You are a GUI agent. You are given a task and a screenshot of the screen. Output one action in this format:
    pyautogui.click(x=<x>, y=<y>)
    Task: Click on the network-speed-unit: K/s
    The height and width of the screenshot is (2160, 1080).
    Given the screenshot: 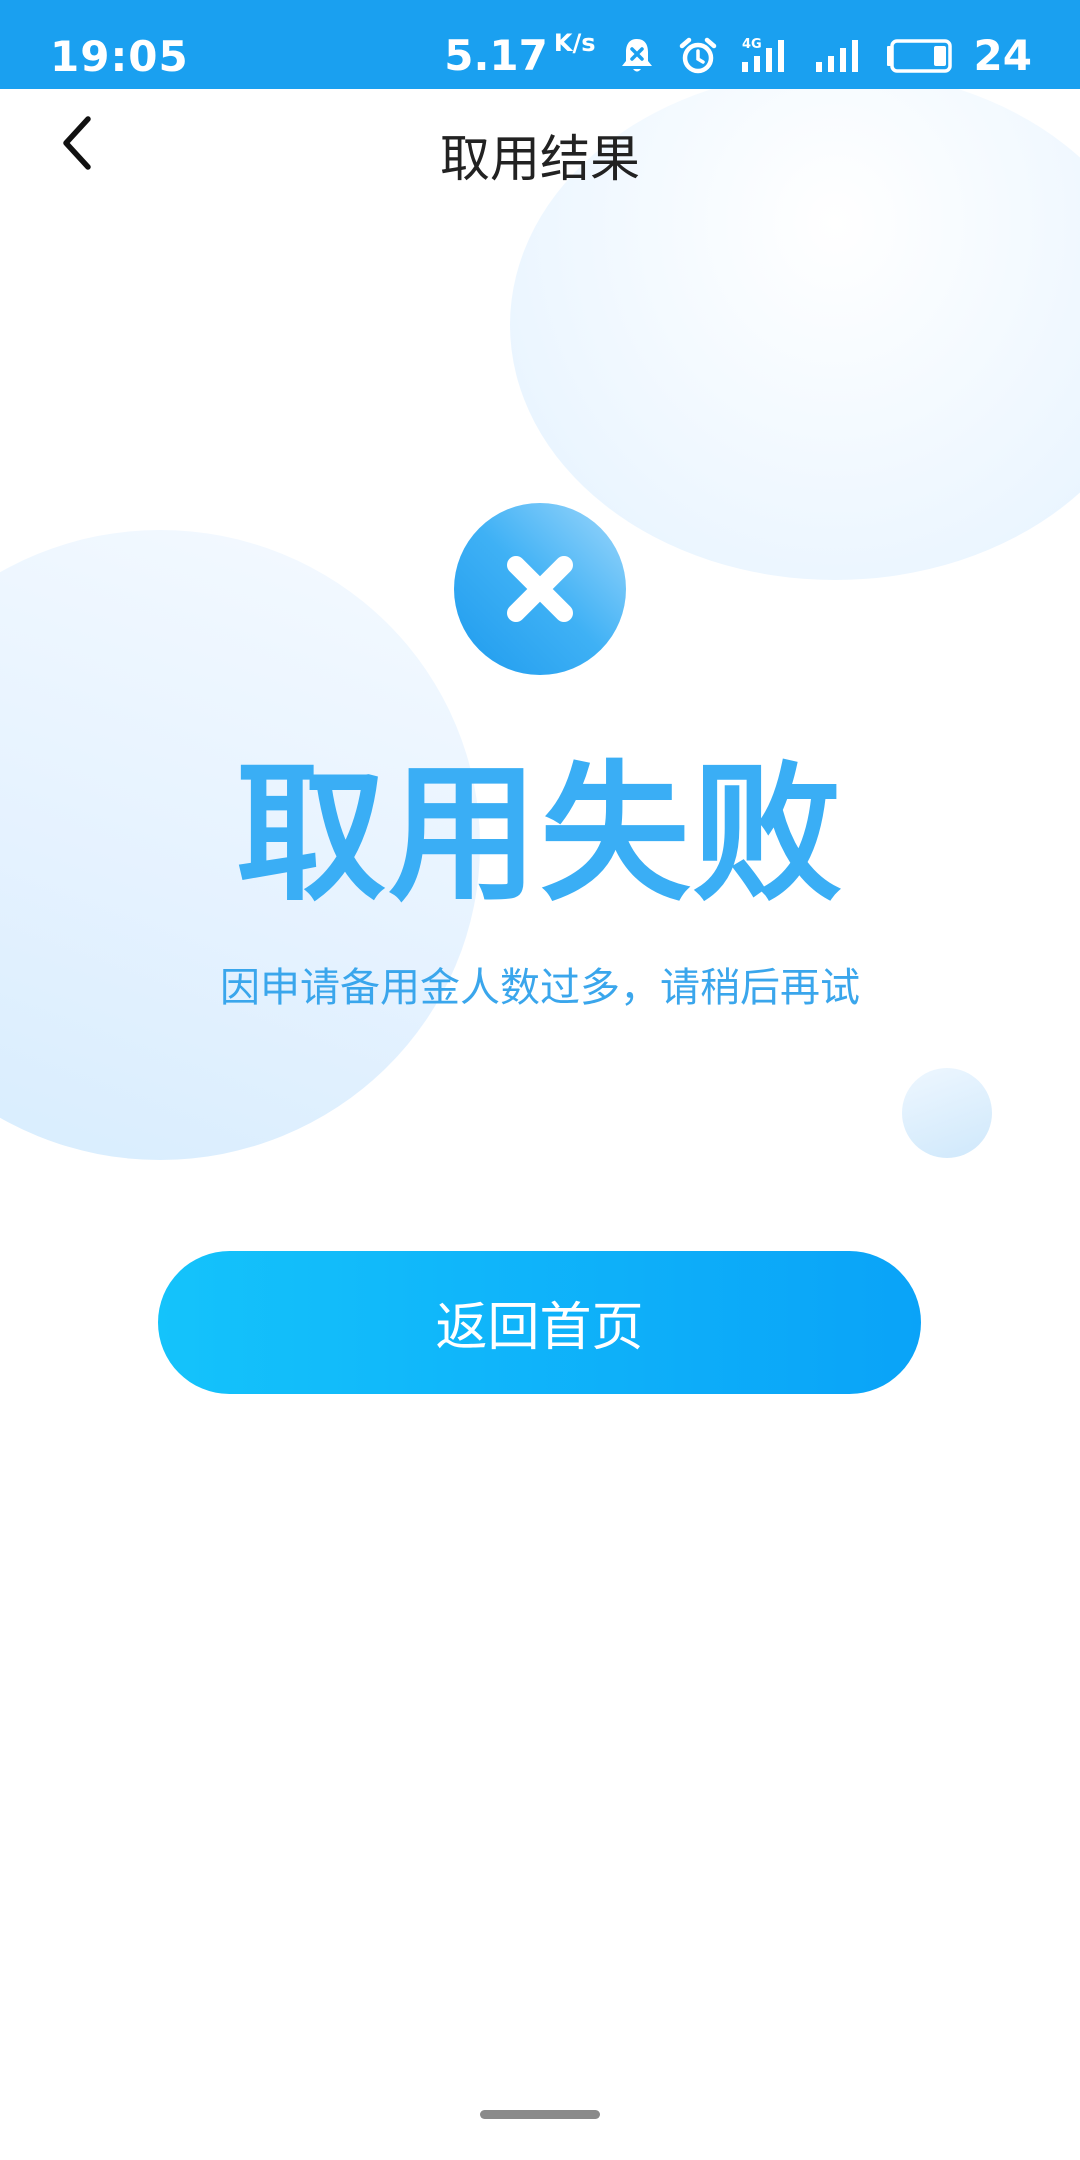 What is the action you would take?
    pyautogui.click(x=574, y=43)
    